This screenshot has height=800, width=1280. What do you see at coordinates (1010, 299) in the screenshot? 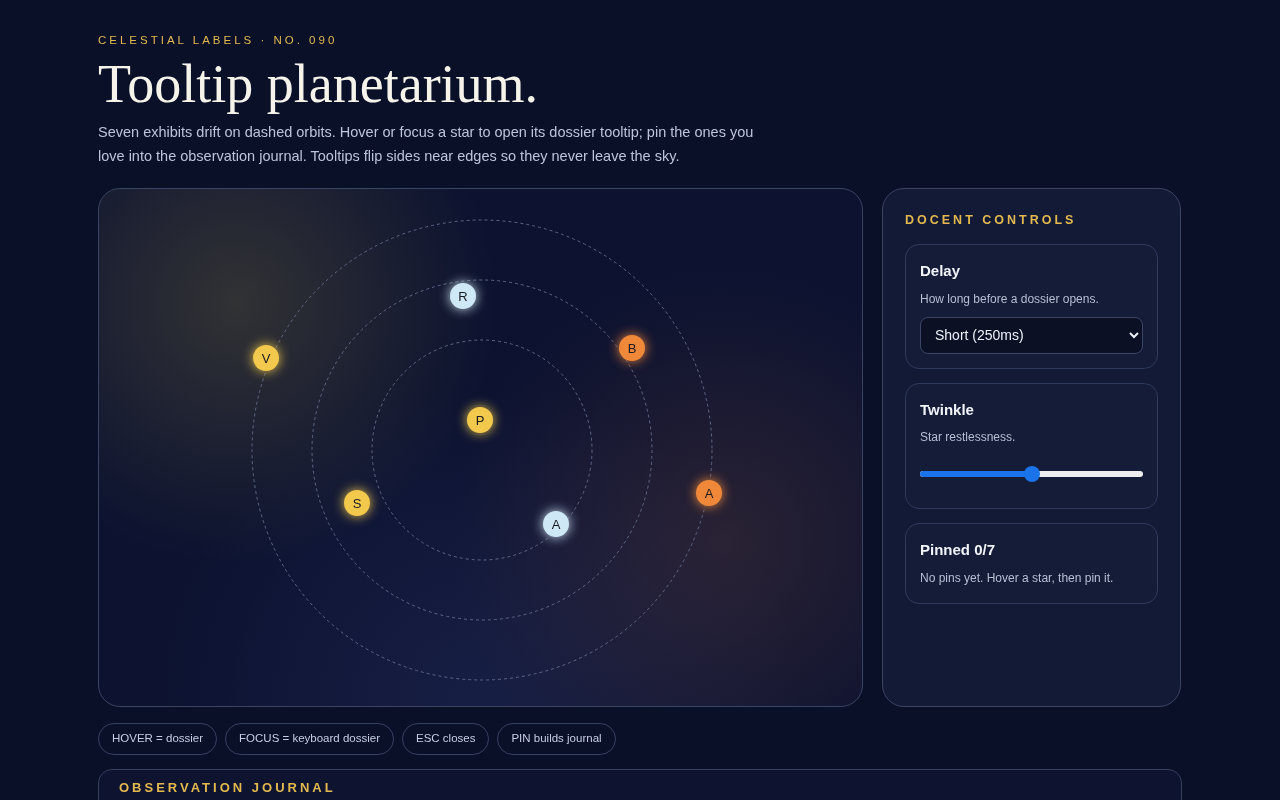
I see `card-hint: How long before a dossier opens.` at bounding box center [1010, 299].